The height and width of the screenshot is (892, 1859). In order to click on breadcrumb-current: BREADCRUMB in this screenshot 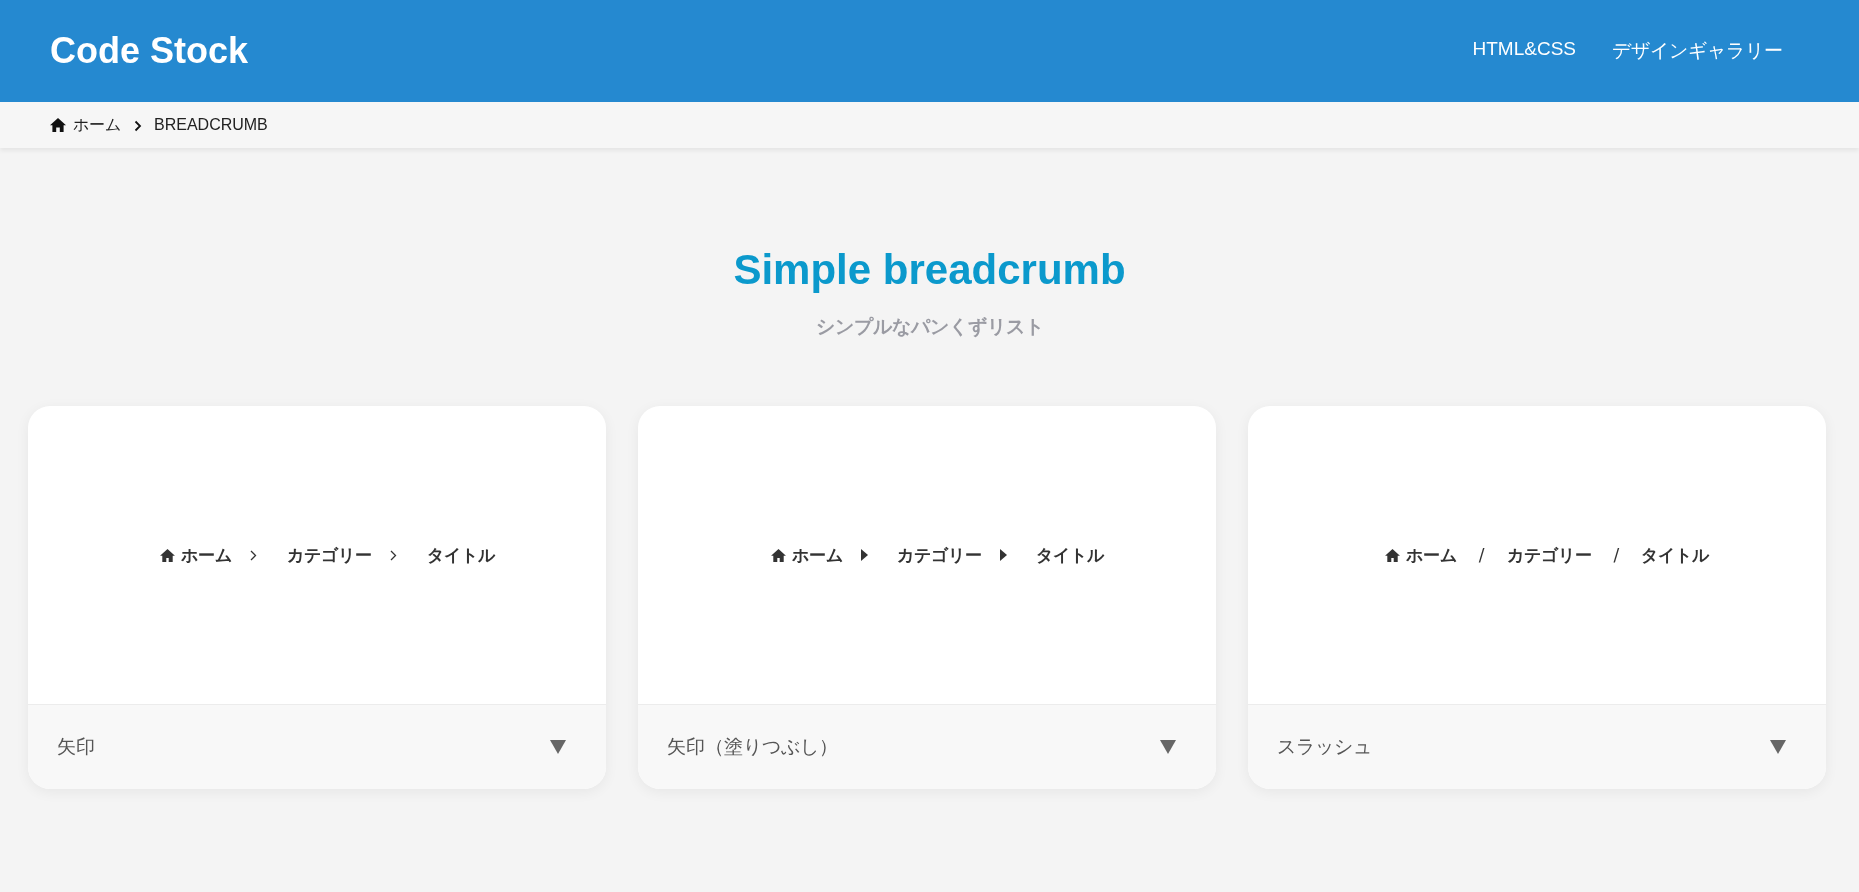, I will do `click(211, 125)`.